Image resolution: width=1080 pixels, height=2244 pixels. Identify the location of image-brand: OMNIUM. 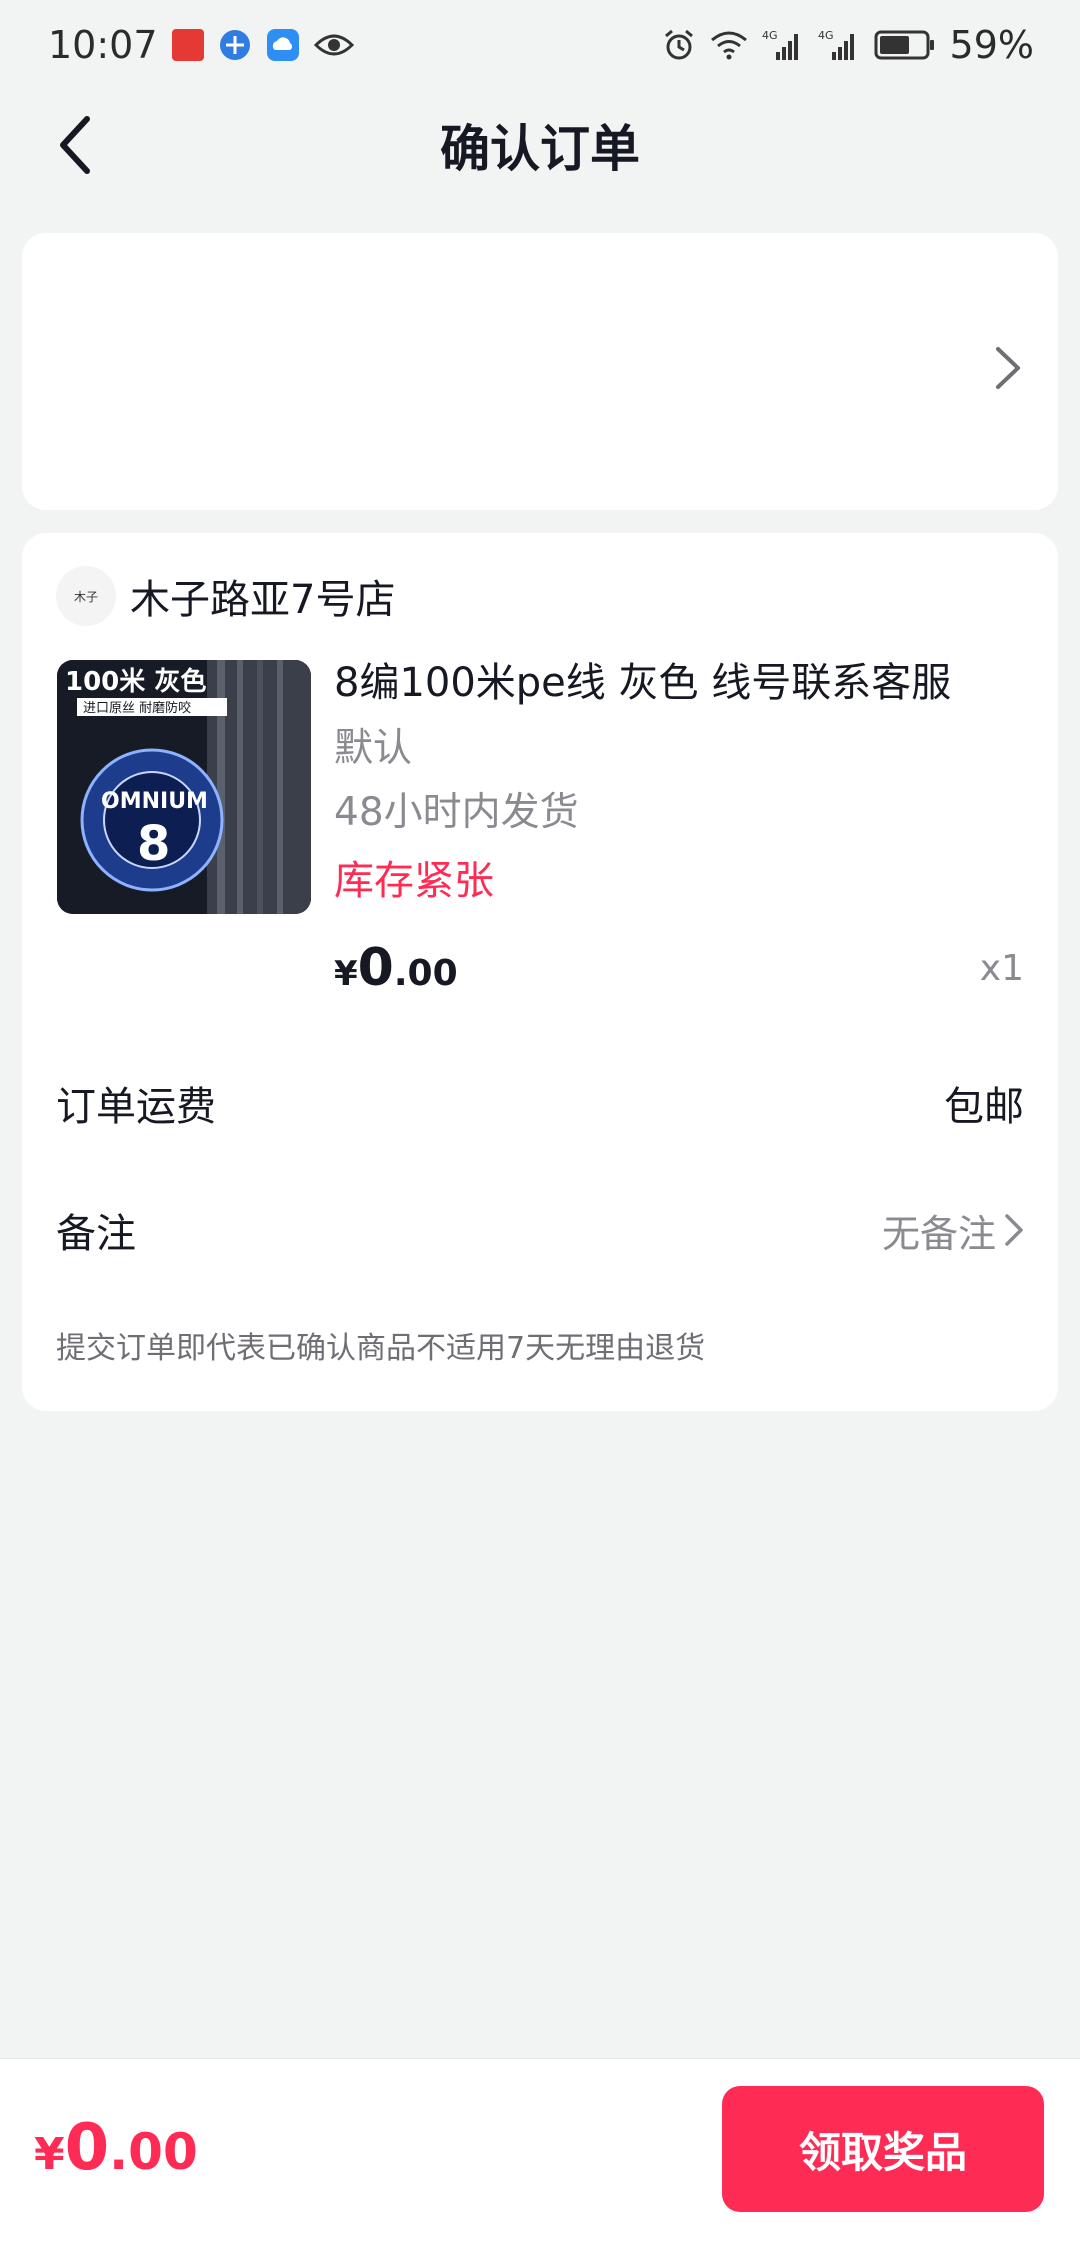
(154, 801).